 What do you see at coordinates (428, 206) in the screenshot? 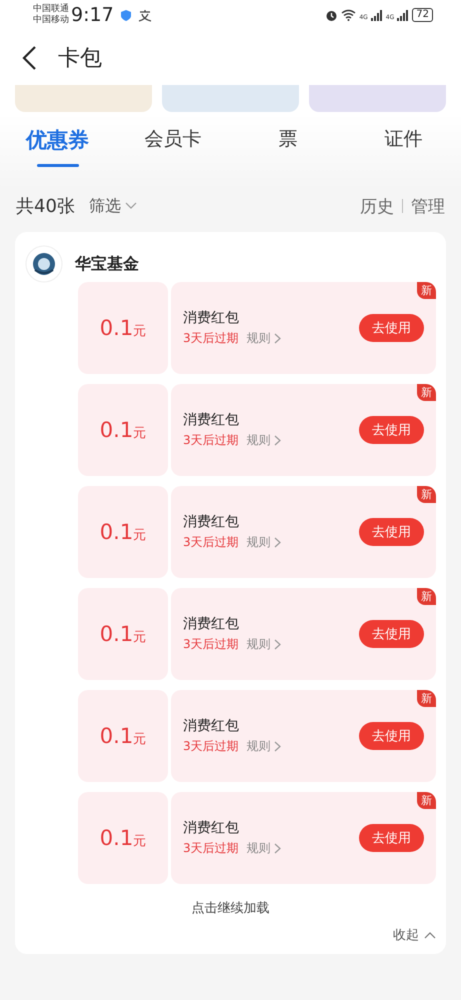
I see `manage-link: 管理` at bounding box center [428, 206].